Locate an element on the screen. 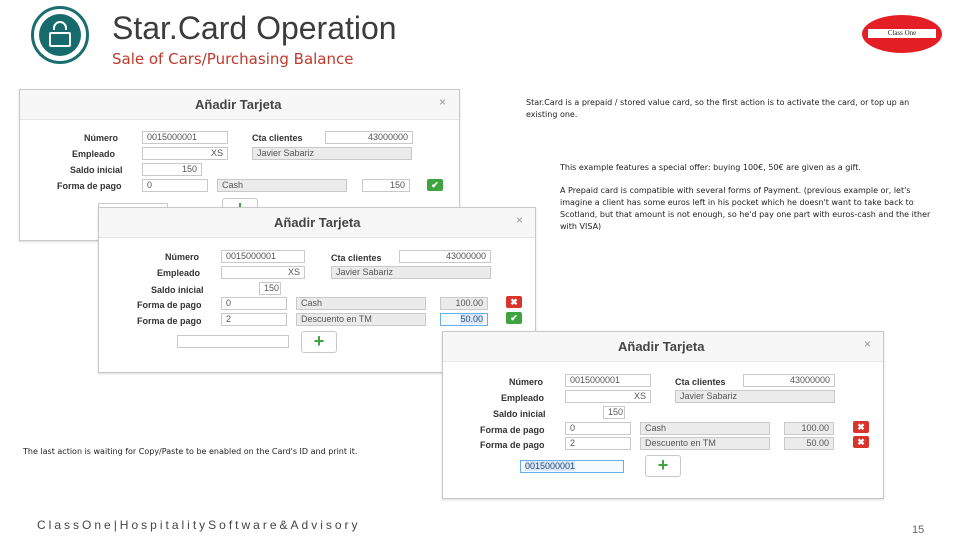 The height and width of the screenshot is (540, 960). class-one-logo: Class One is located at coordinates (902, 34).